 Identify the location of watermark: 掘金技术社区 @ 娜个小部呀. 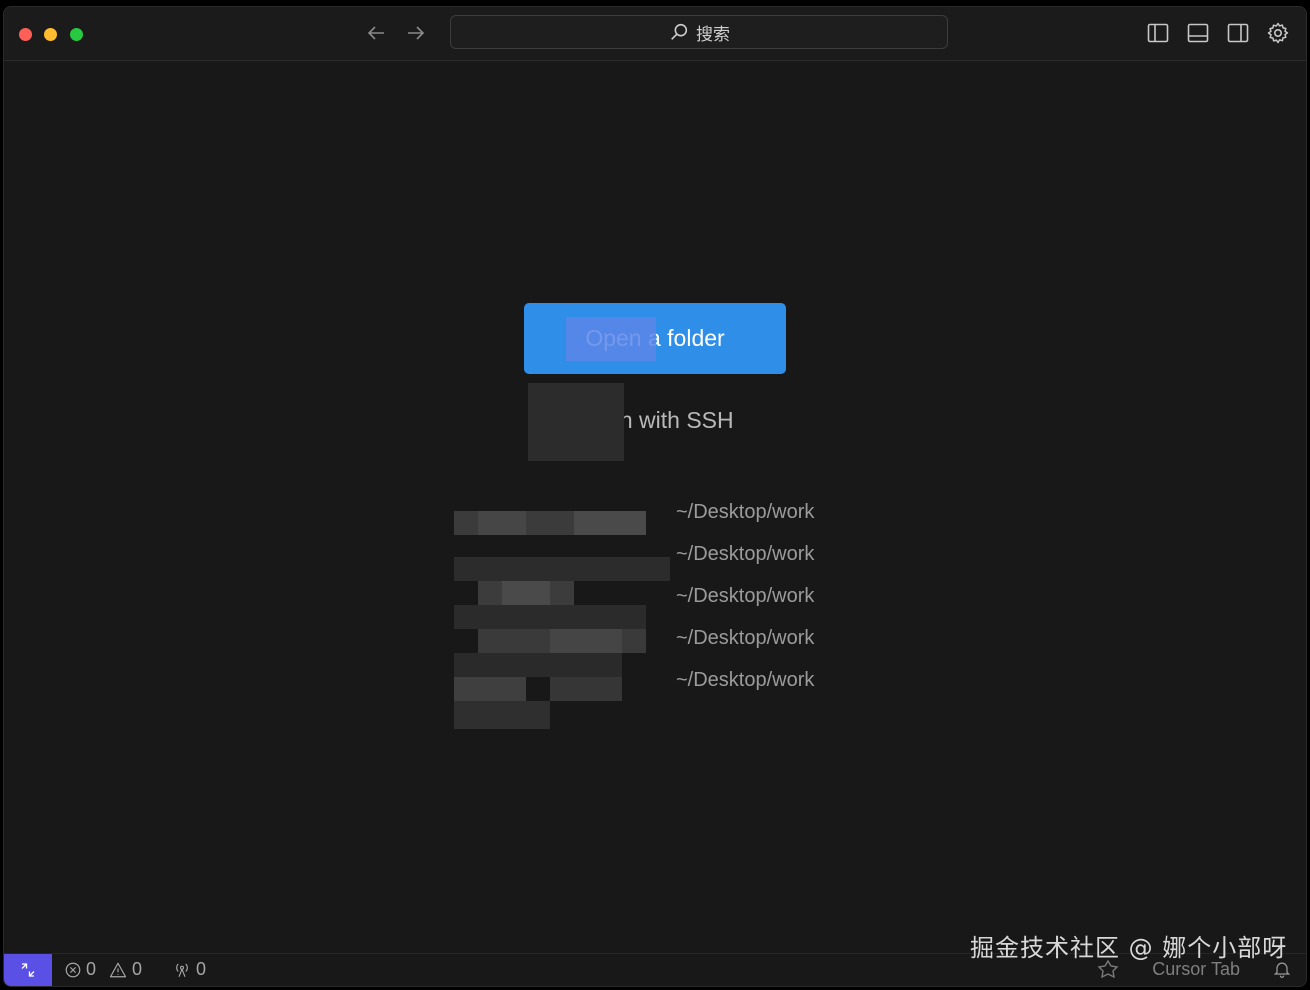
(1129, 948).